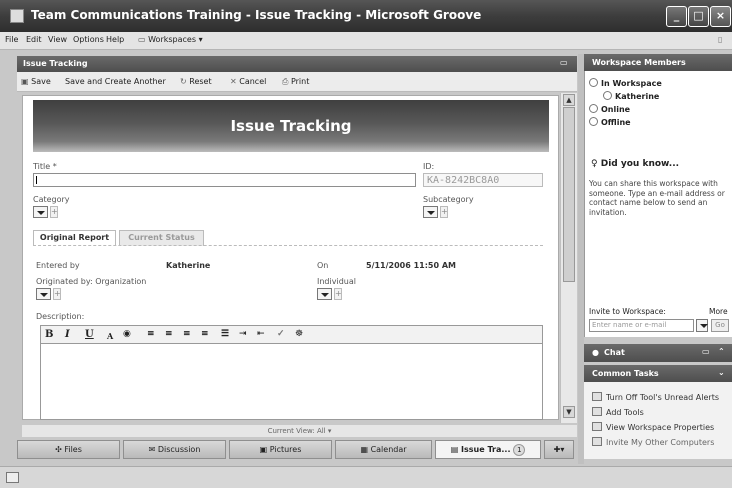  Describe the element at coordinates (253, 81) in the screenshot. I see `cancel-label: Cancel` at that location.